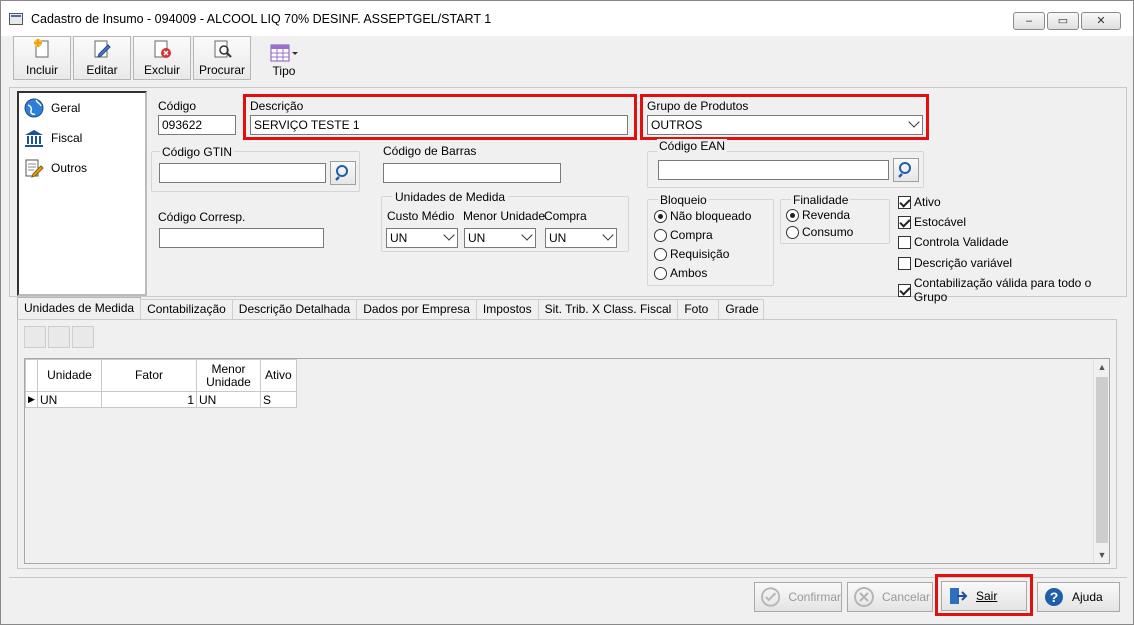 The width and height of the screenshot is (1134, 625). I want to click on bloqueio-nao-bloqueado-radio: Não bloqueado, so click(702, 216).